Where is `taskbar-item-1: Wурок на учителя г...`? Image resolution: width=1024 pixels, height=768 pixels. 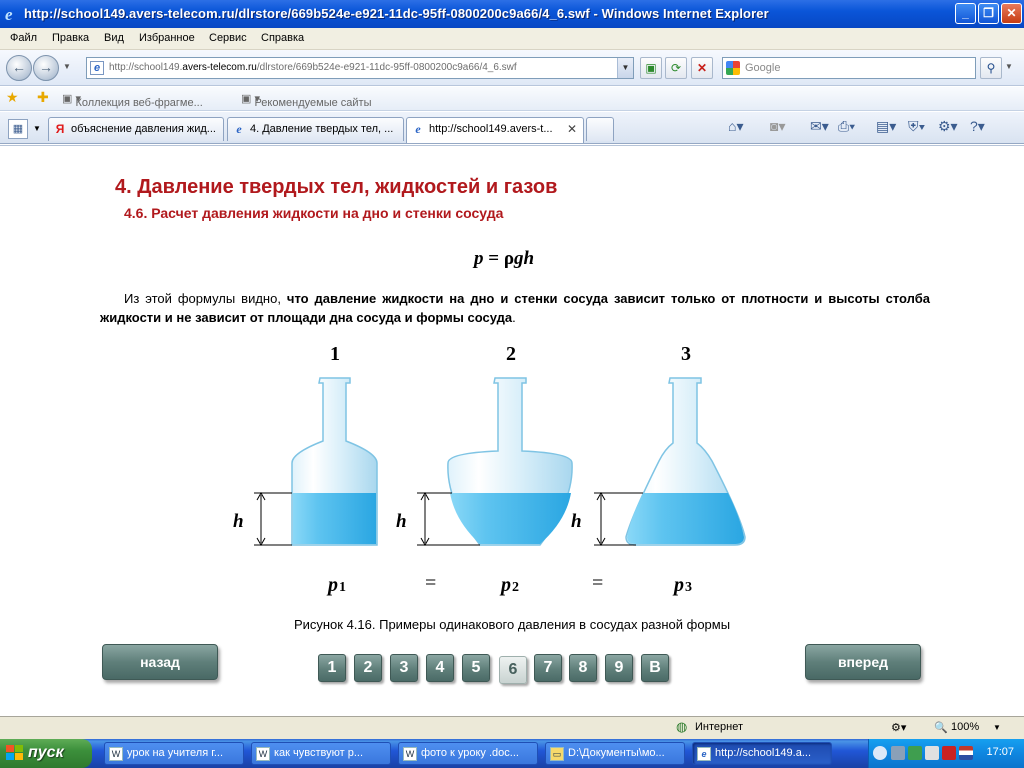
taskbar-item-1: Wурок на учителя г... is located at coordinates (174, 753).